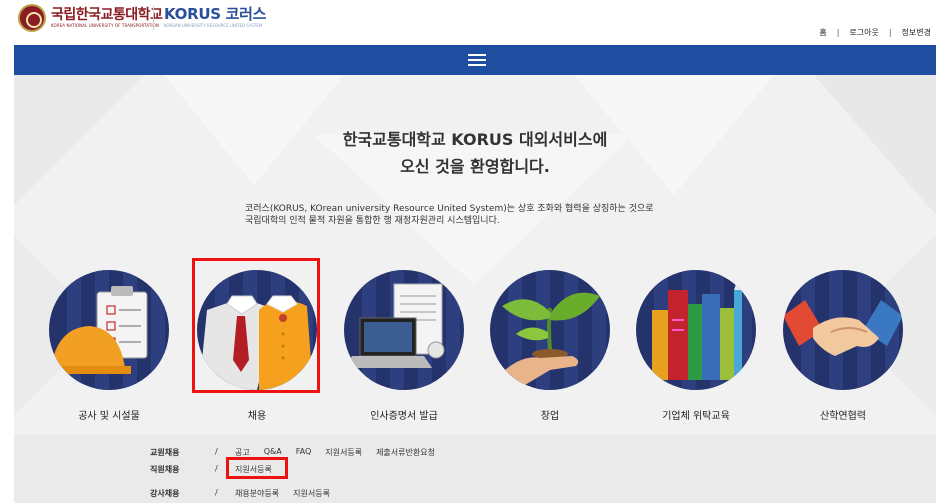 The width and height of the screenshot is (943, 503). Describe the element at coordinates (165, 452) in the screenshot. I see `menu-category: 교원채용` at that location.